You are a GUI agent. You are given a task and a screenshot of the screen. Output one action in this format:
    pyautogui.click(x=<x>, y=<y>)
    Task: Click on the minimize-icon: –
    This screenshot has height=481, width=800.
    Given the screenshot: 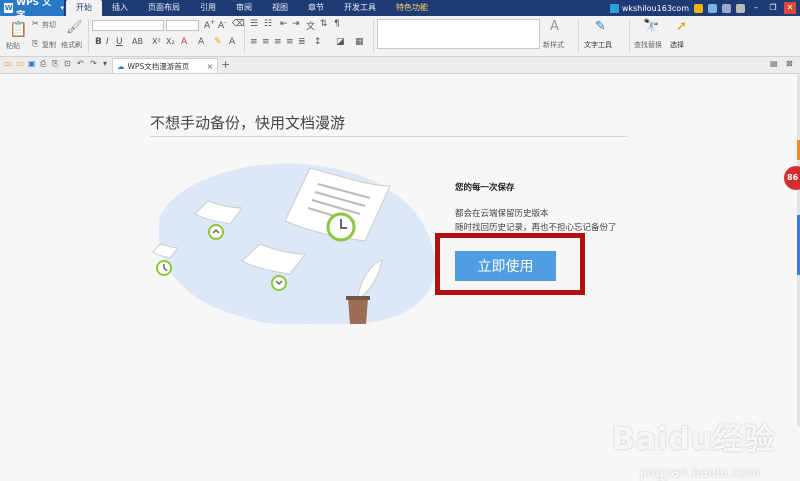 What is the action you would take?
    pyautogui.click(x=756, y=8)
    